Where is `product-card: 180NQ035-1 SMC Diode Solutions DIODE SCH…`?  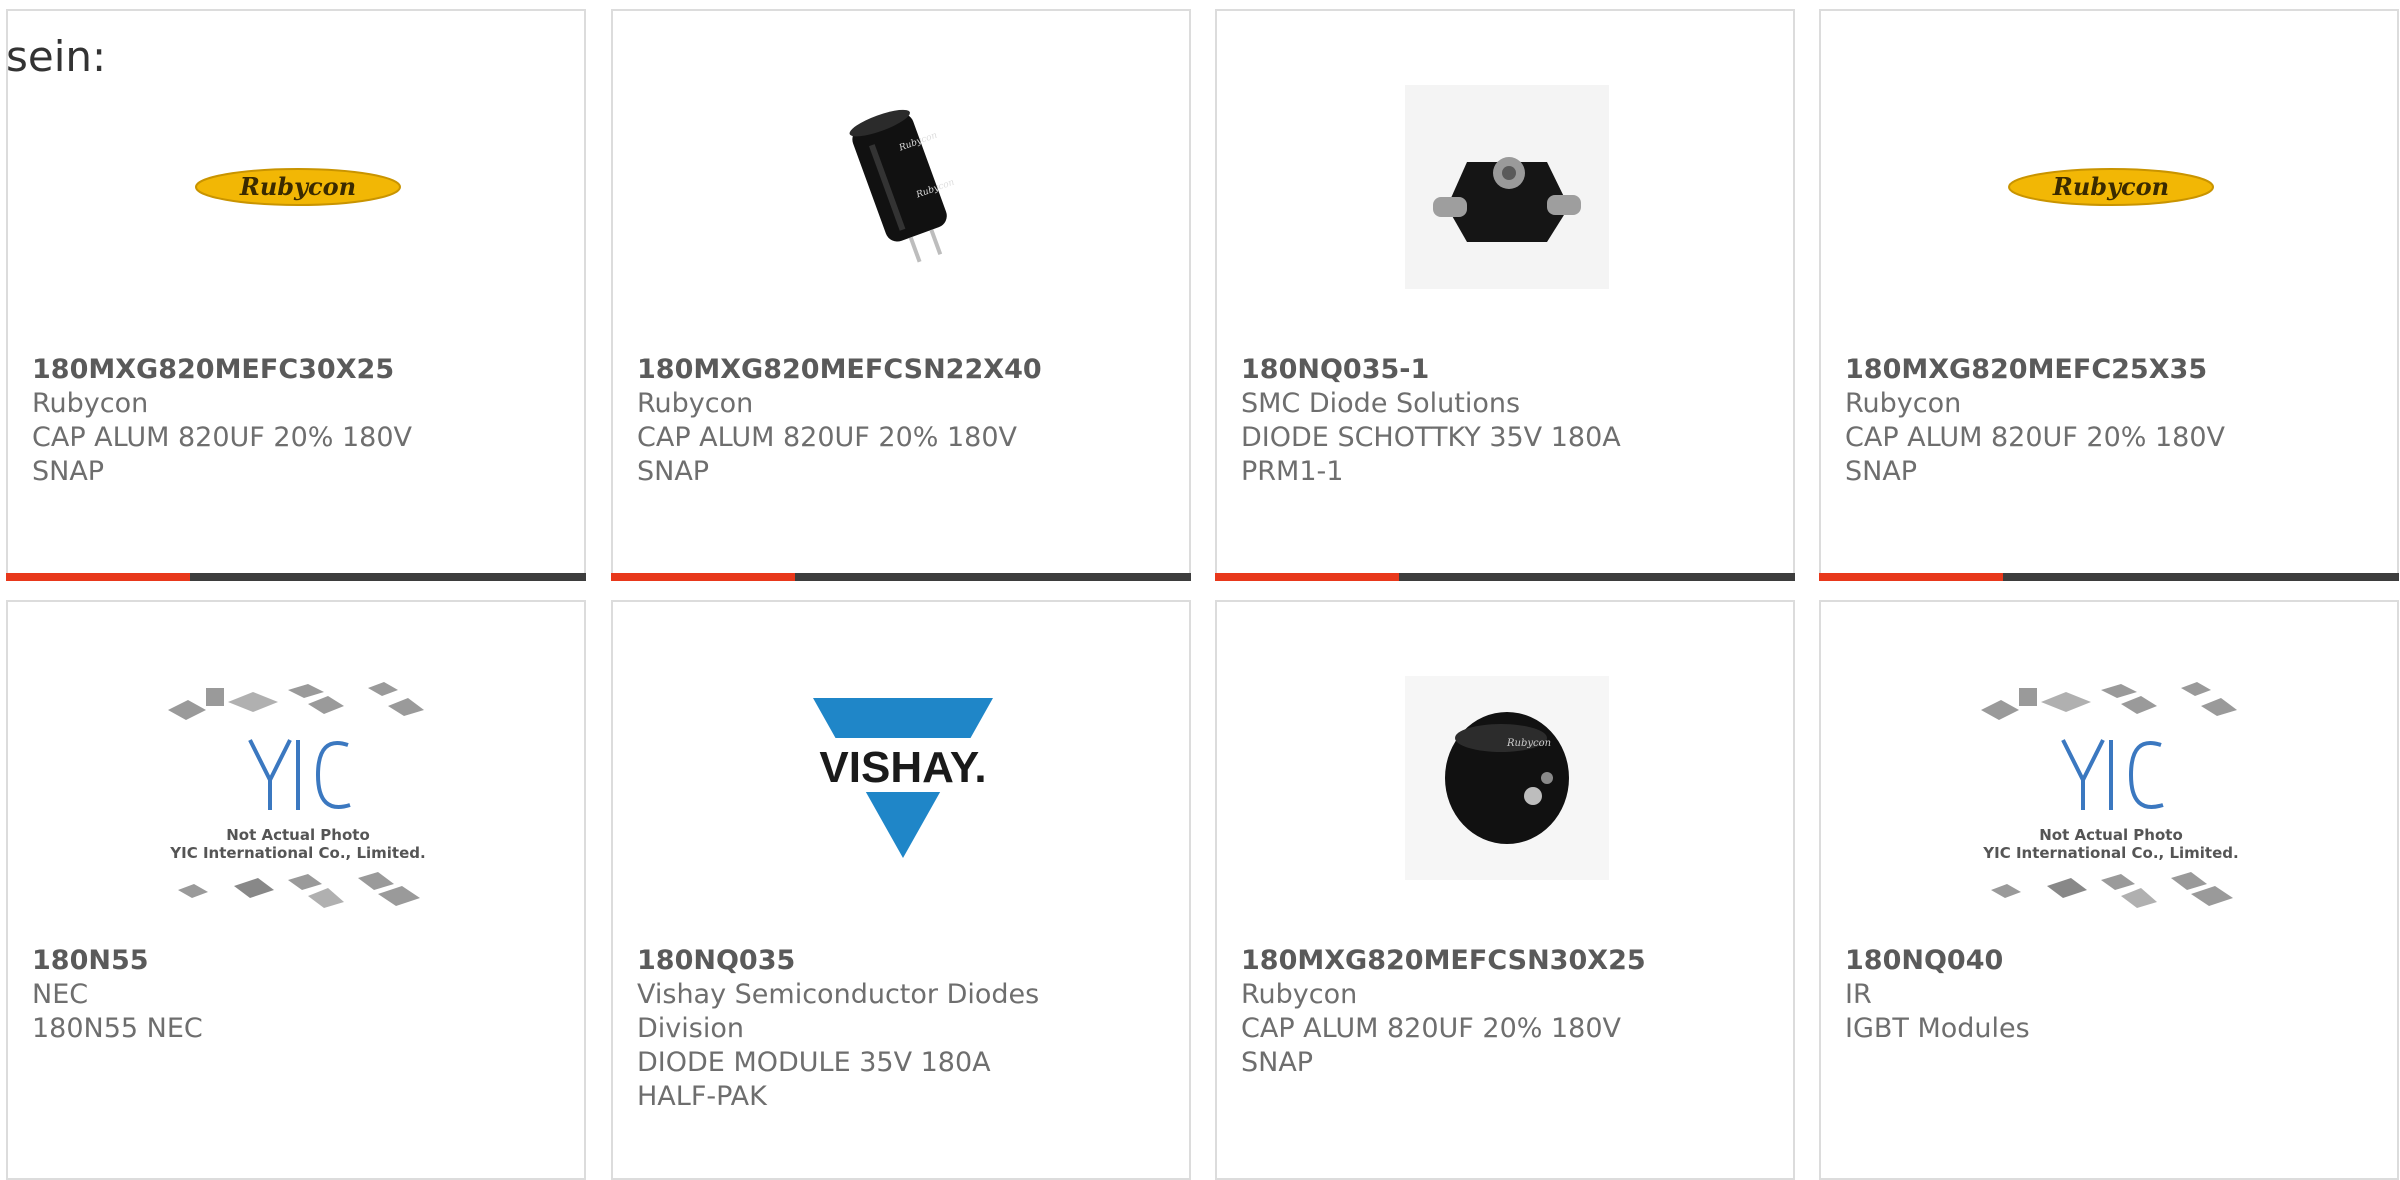
product-card: 180NQ035-1 SMC Diode Solutions DIODE SCH… is located at coordinates (1505, 295).